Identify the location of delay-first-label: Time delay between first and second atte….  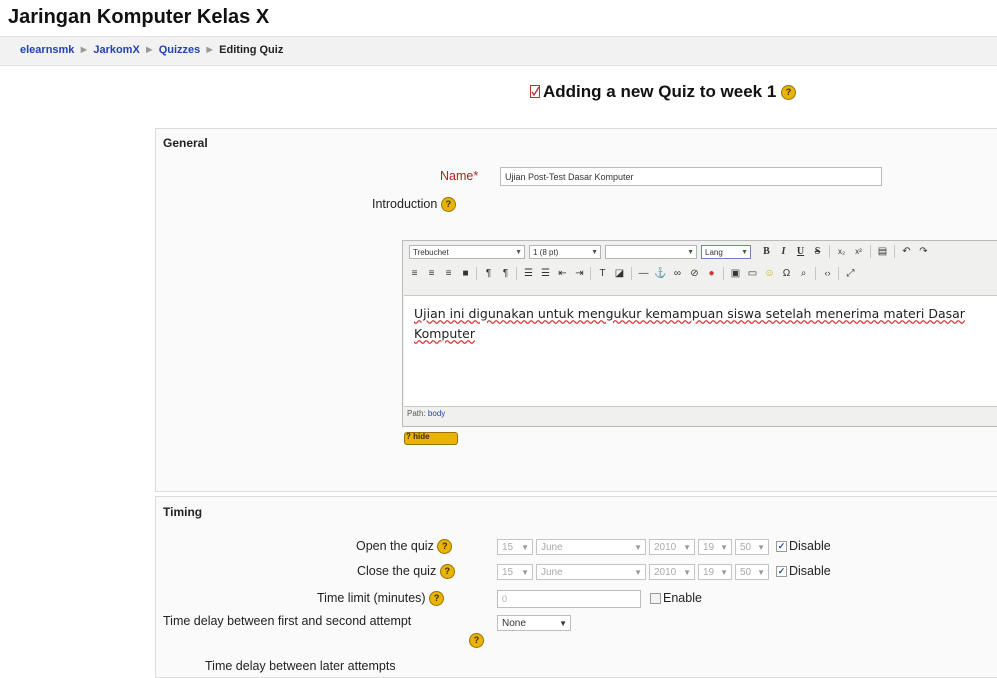
(287, 621).